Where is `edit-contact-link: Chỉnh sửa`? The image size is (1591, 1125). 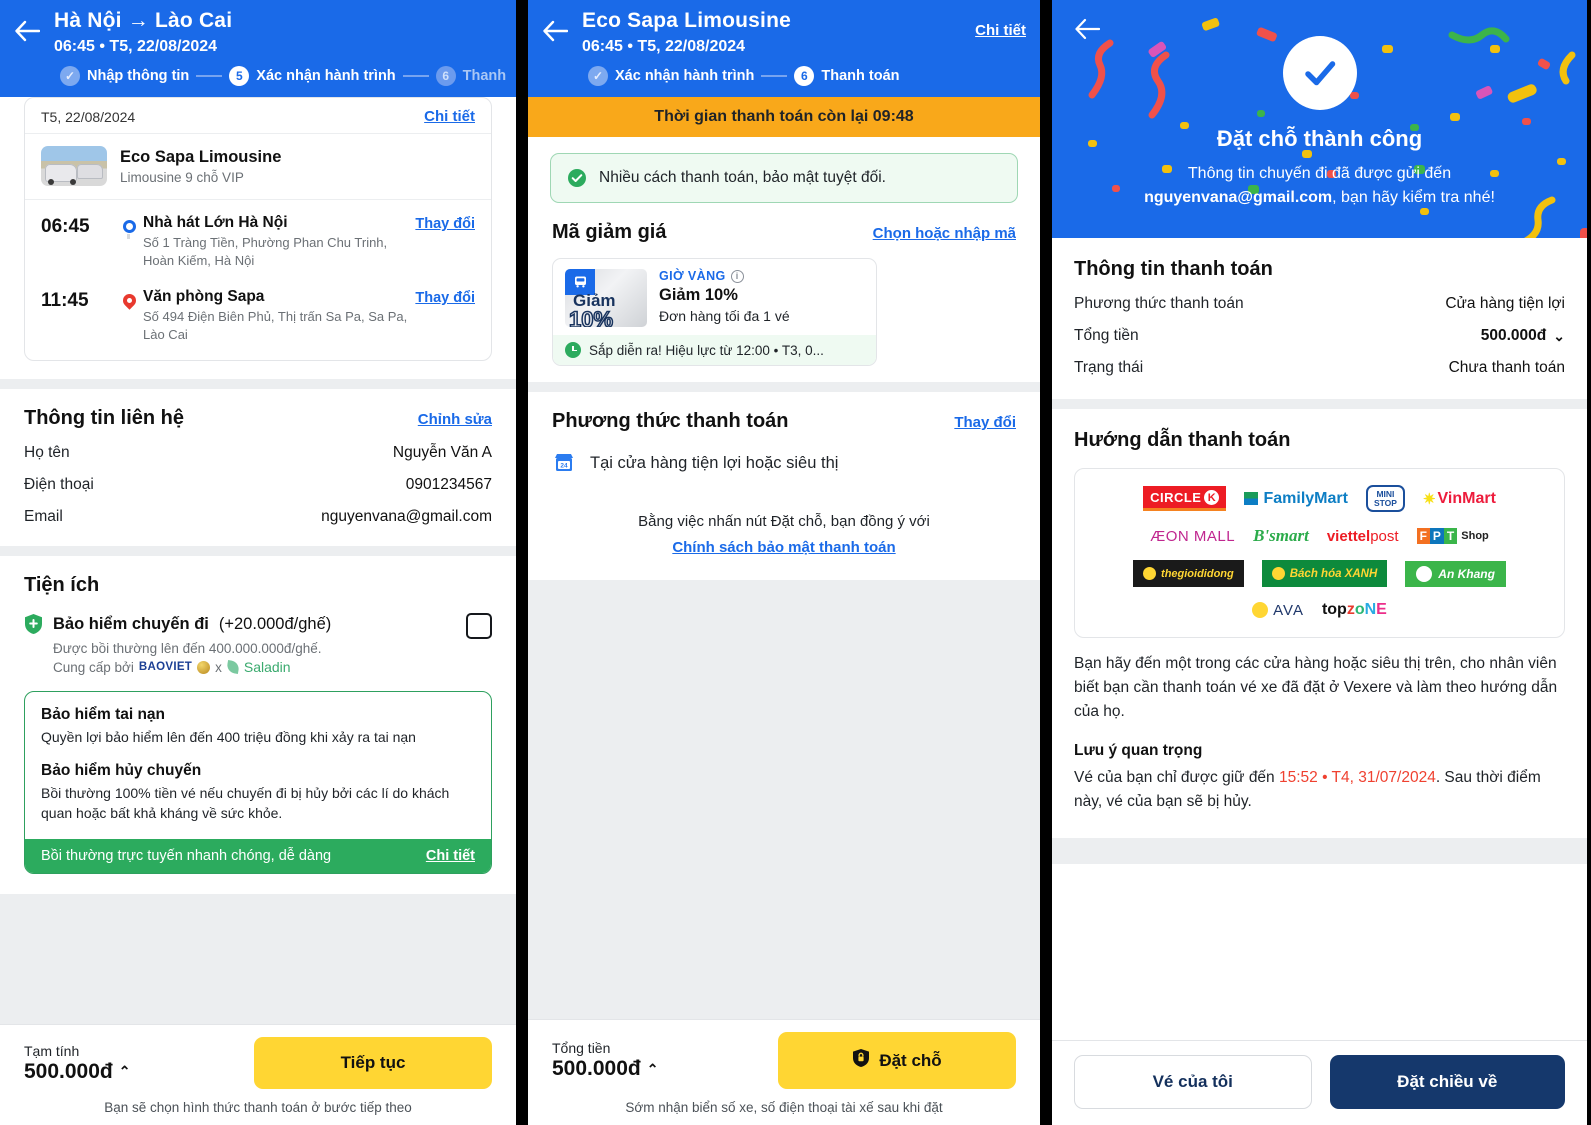 edit-contact-link: Chỉnh sửa is located at coordinates (455, 419).